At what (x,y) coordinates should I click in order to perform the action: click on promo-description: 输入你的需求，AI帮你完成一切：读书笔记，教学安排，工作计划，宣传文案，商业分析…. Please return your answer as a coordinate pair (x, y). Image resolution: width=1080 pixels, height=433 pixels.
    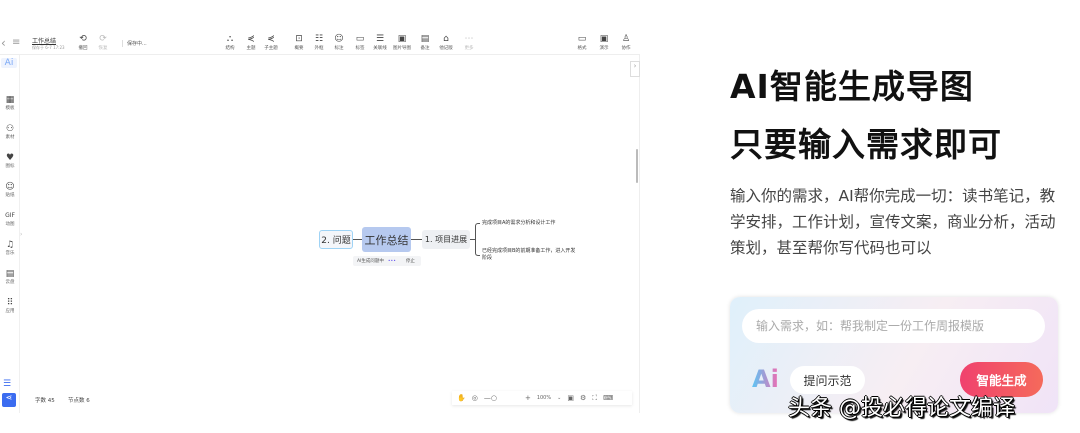
    Looking at the image, I should click on (893, 222).